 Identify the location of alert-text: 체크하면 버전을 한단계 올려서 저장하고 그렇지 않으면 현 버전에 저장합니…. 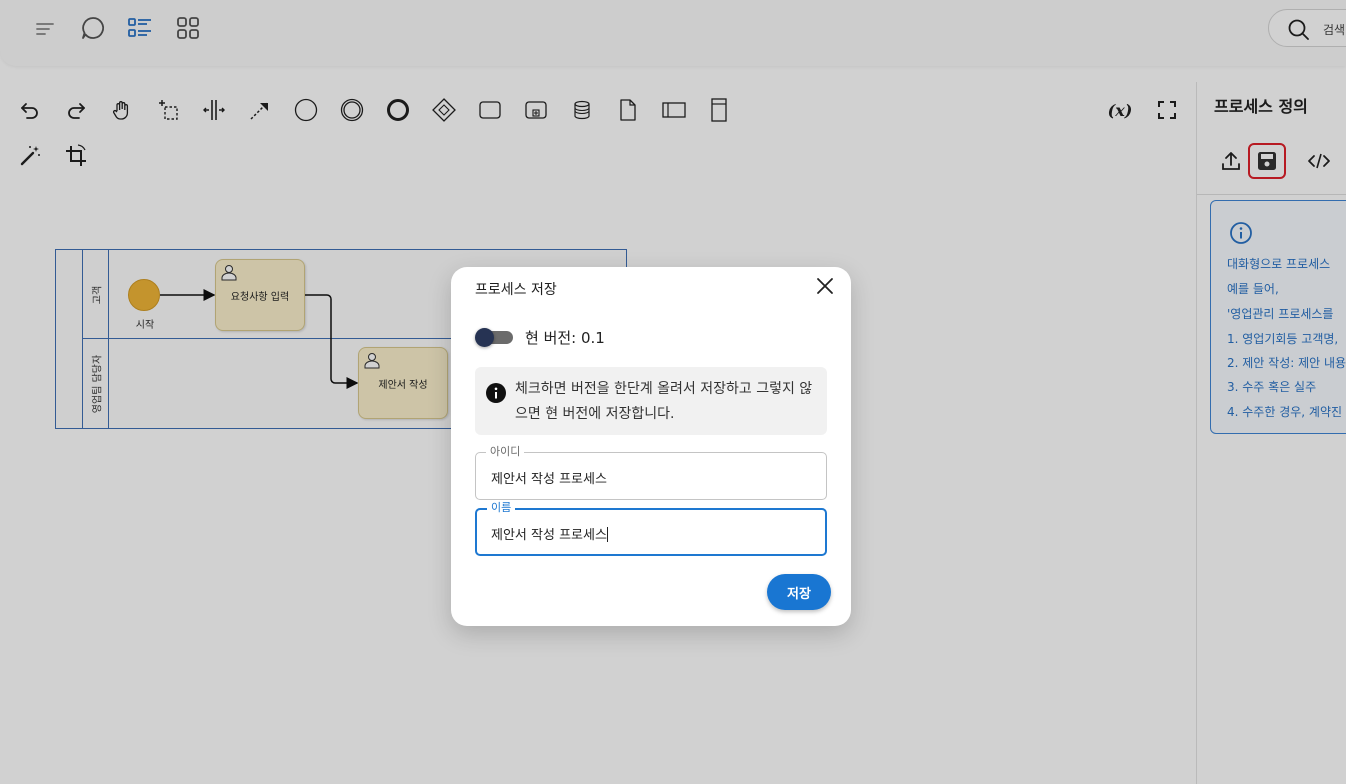
(664, 401).